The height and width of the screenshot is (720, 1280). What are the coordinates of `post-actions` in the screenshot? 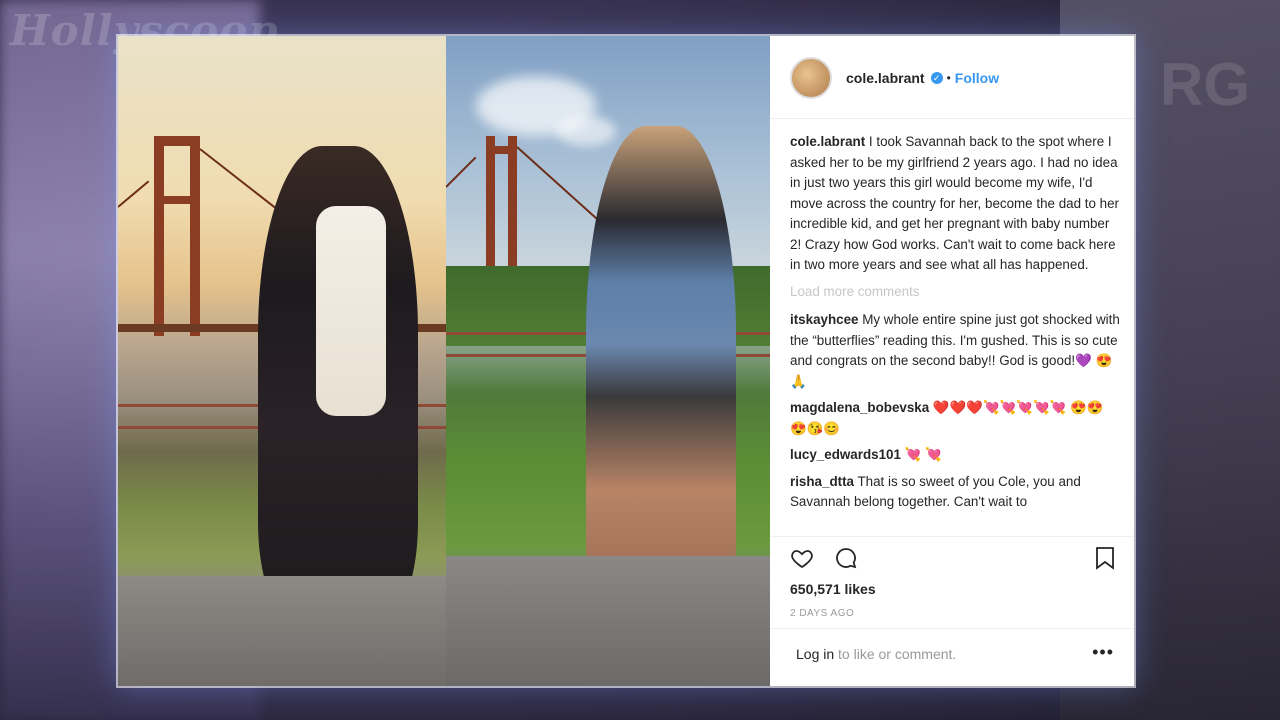 It's located at (953, 559).